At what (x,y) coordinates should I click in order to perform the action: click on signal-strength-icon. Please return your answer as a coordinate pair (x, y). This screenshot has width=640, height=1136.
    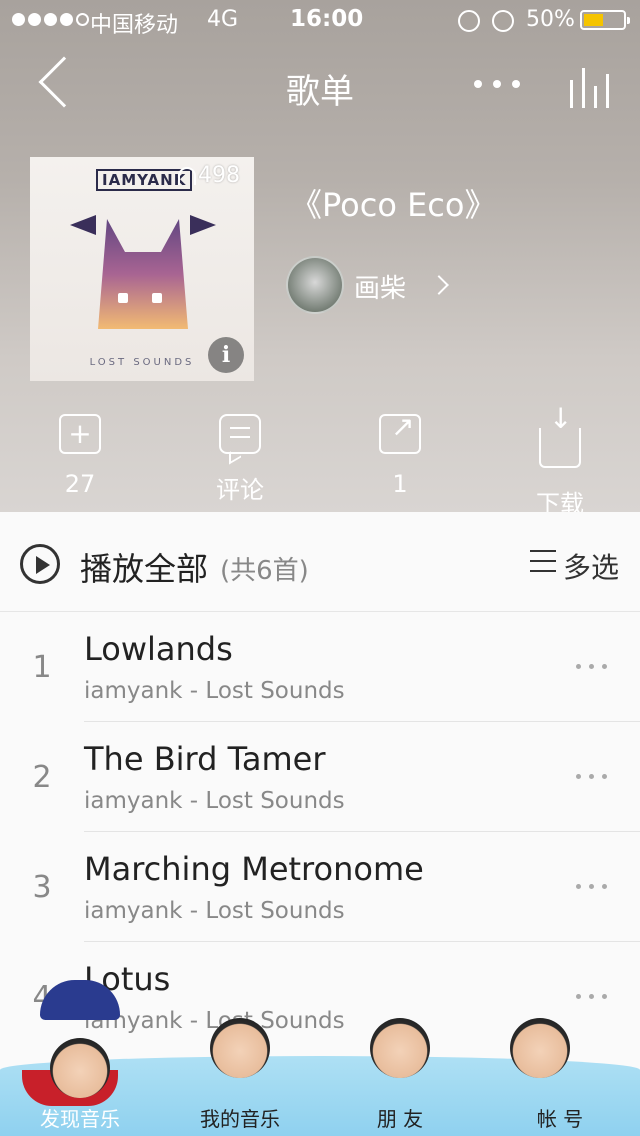
    Looking at the image, I should click on (50, 19).